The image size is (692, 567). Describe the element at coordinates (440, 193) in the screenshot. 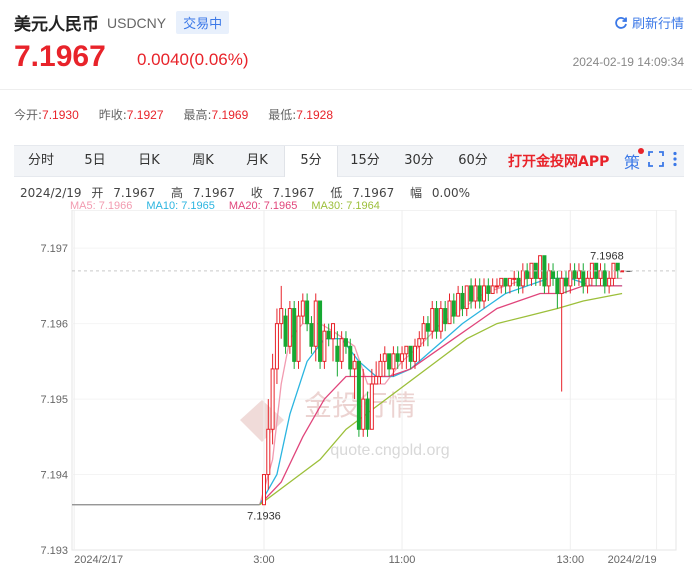

I see `ohlc-amplitude: 幅 0.00%` at that location.